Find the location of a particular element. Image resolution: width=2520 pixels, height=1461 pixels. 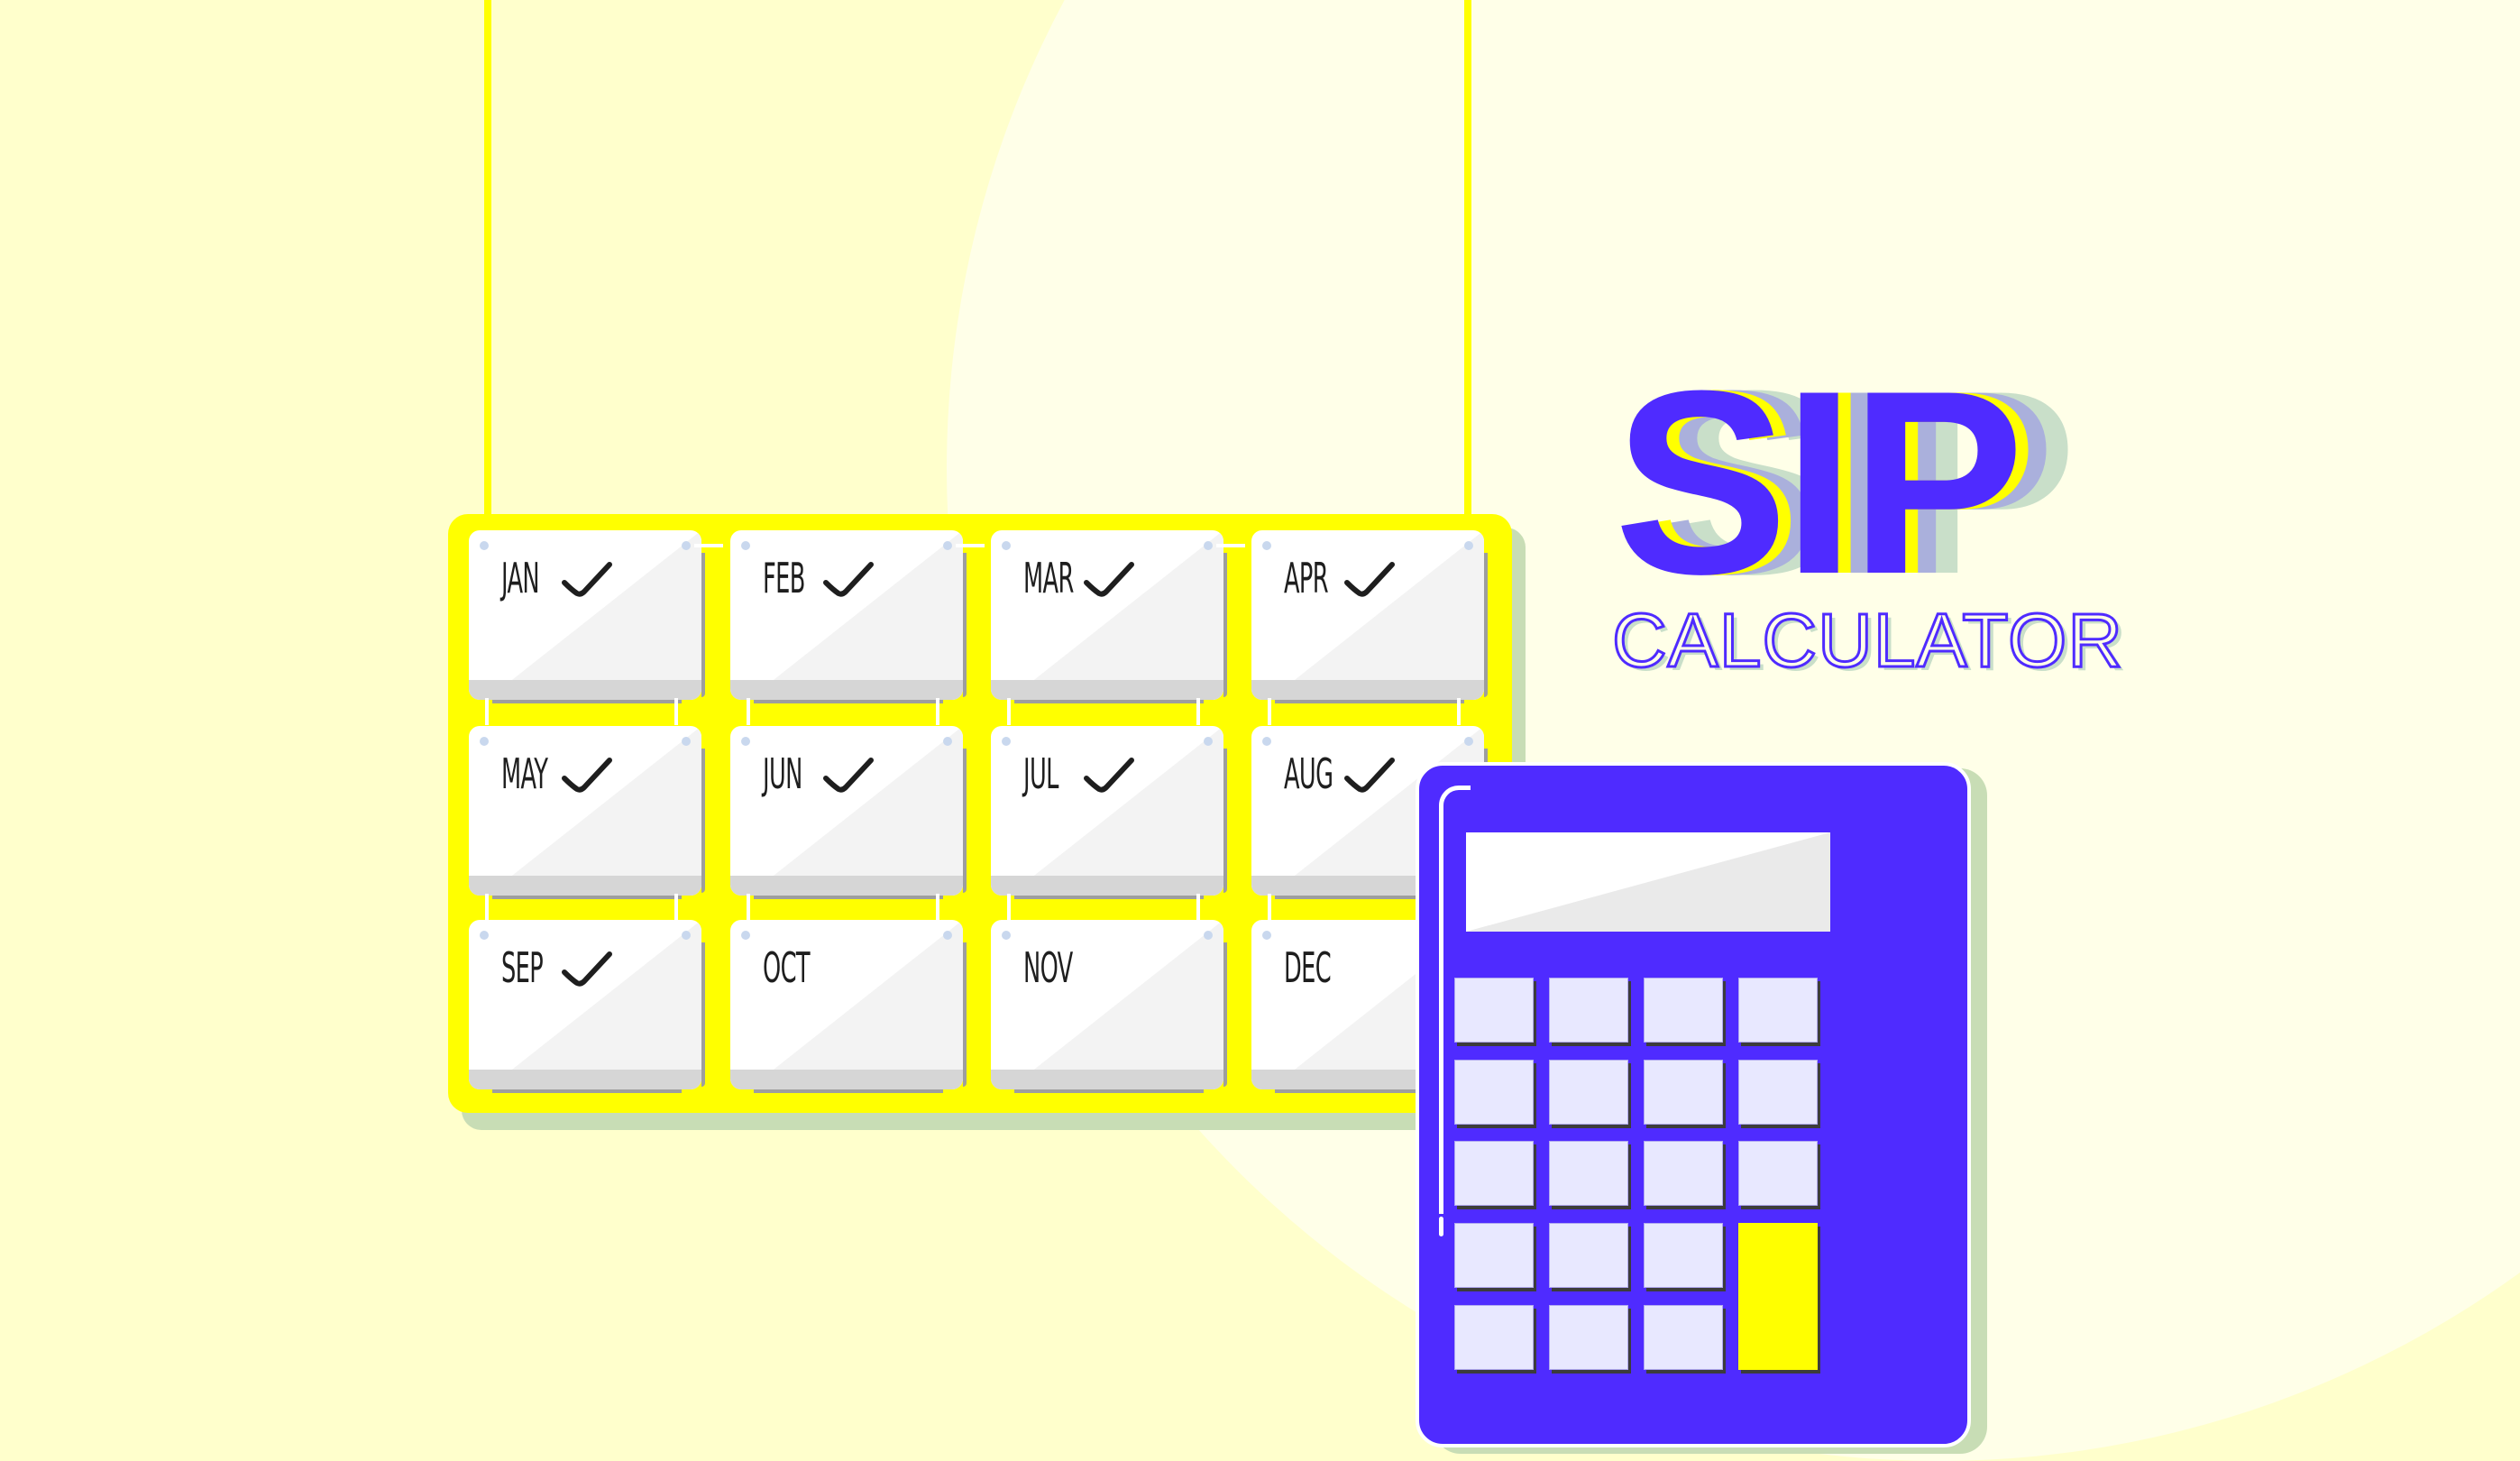

month-label: NOV is located at coordinates (1048, 967).